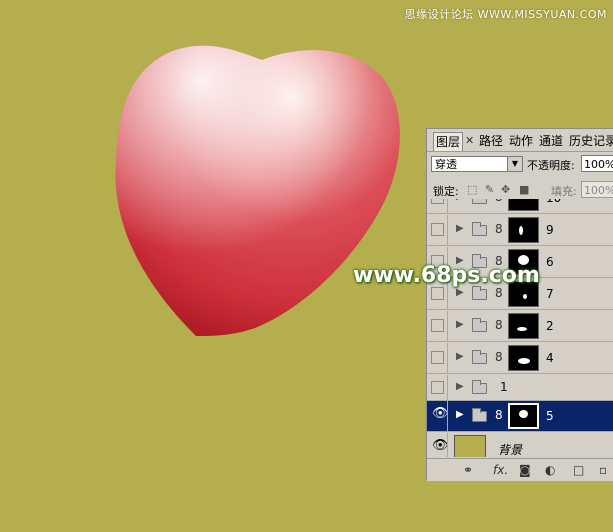 The width and height of the screenshot is (613, 532). What do you see at coordinates (525, 470) in the screenshot?
I see `mask-icon: ◙` at bounding box center [525, 470].